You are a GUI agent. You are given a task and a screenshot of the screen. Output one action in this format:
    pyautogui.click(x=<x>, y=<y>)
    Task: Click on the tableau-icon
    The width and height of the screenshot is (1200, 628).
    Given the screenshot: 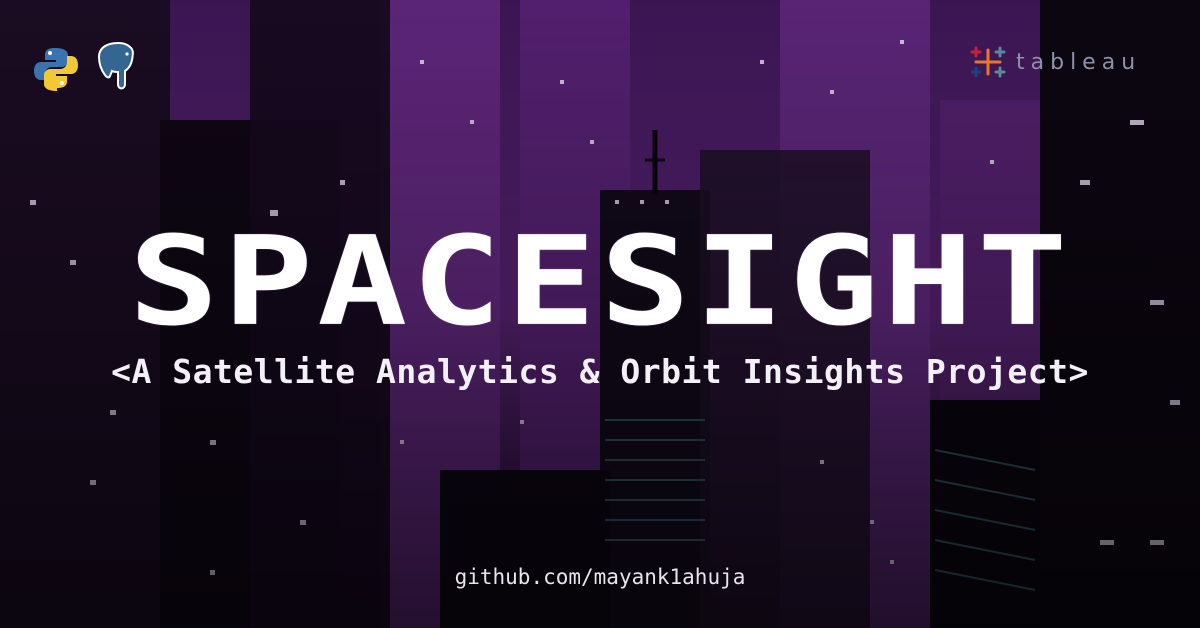 What is the action you would take?
    pyautogui.click(x=988, y=62)
    